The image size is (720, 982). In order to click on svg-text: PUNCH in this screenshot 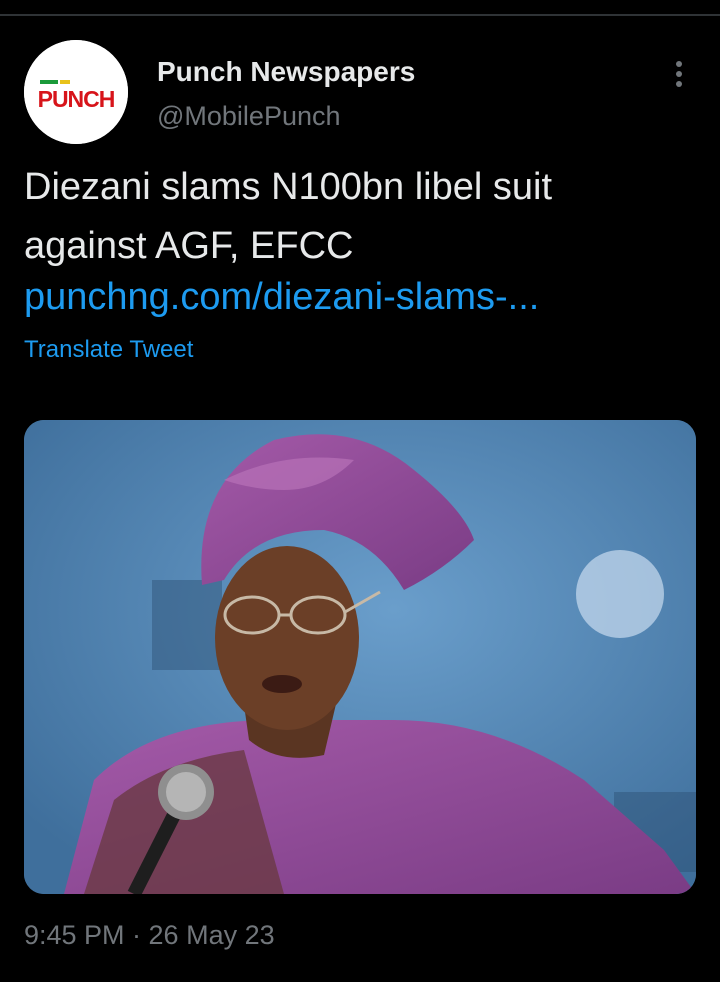, I will do `click(76, 99)`.